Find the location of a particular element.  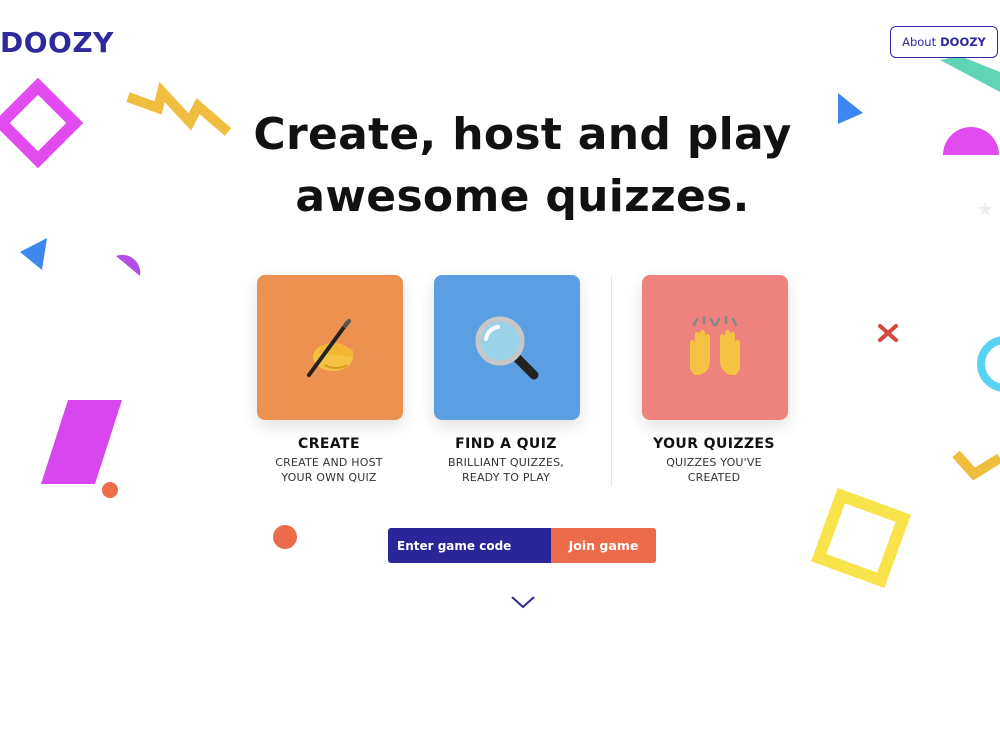

coral-dot-large is located at coordinates (285, 537).